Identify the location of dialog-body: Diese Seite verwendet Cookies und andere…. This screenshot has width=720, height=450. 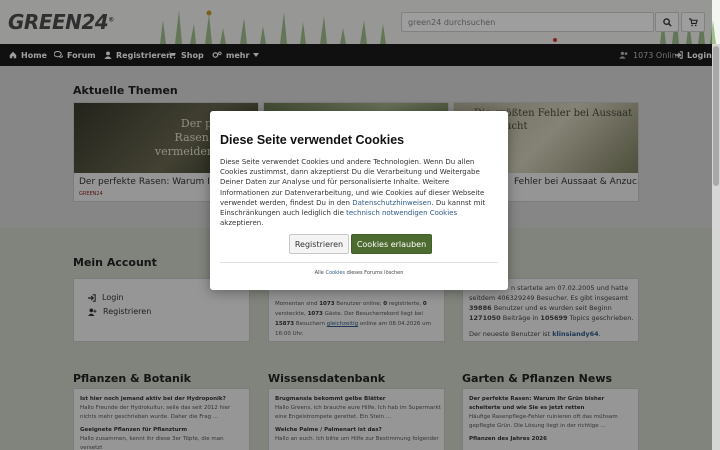
(353, 193).